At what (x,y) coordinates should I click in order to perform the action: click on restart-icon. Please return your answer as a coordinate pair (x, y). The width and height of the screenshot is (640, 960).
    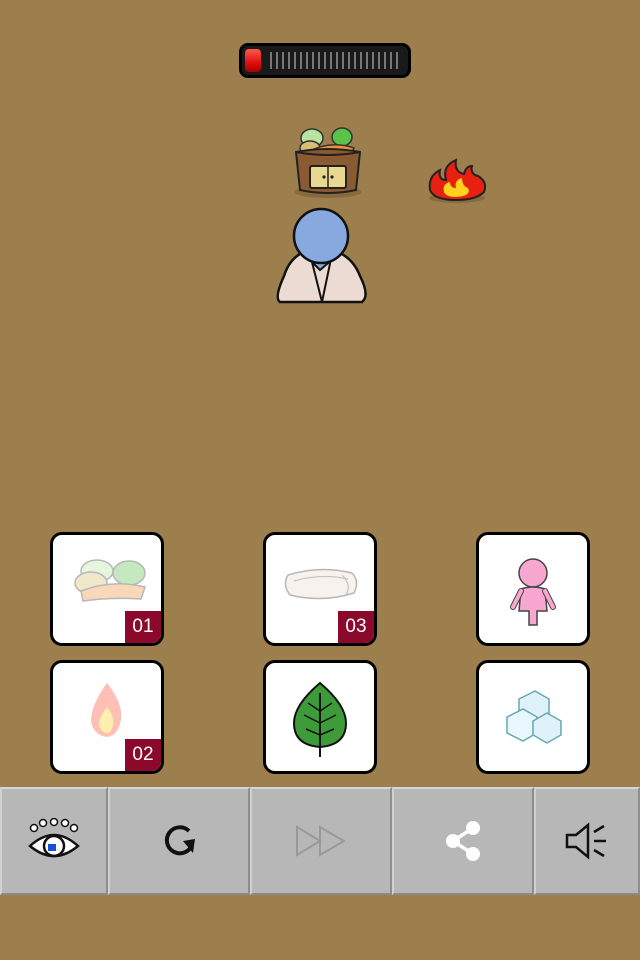
    Looking at the image, I should click on (179, 840).